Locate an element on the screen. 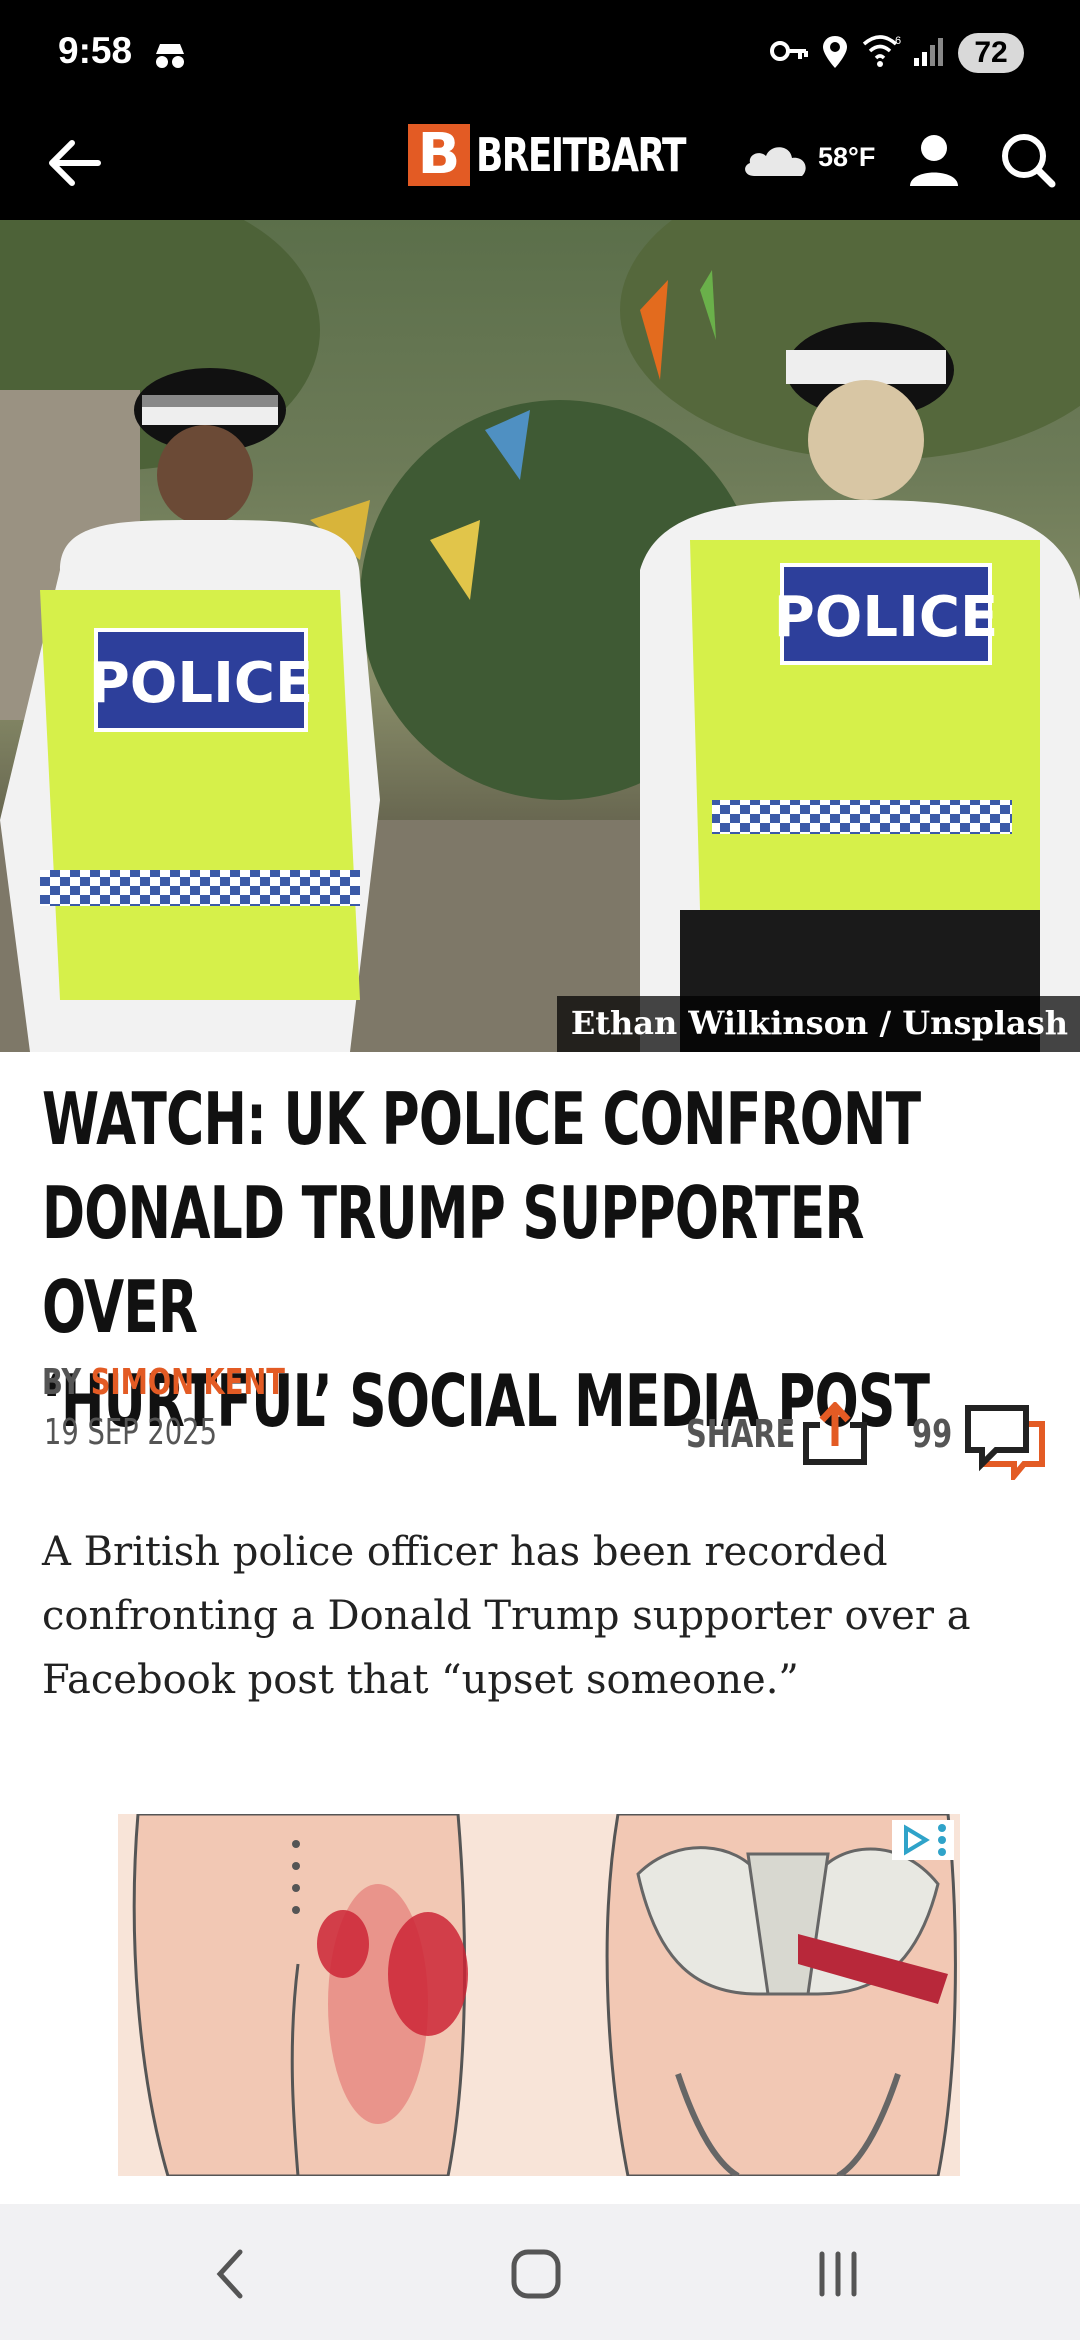 The image size is (1080, 2340). back-button is located at coordinates (75, 163).